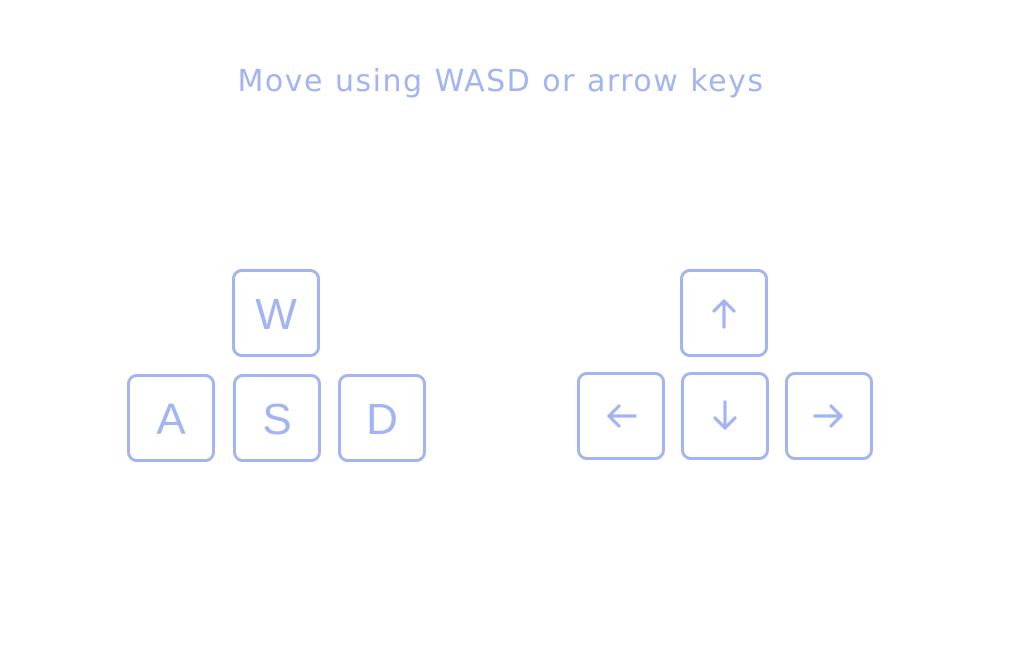 The image size is (1024, 668). I want to click on key-arrow-down, so click(725, 416).